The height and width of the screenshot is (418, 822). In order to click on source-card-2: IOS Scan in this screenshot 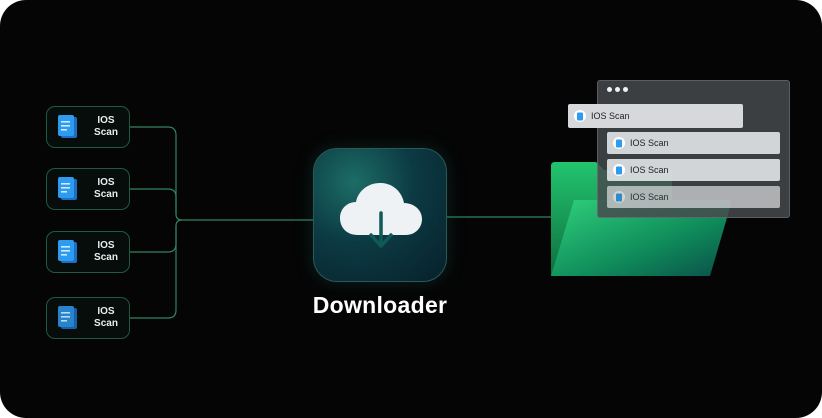, I will do `click(88, 189)`.